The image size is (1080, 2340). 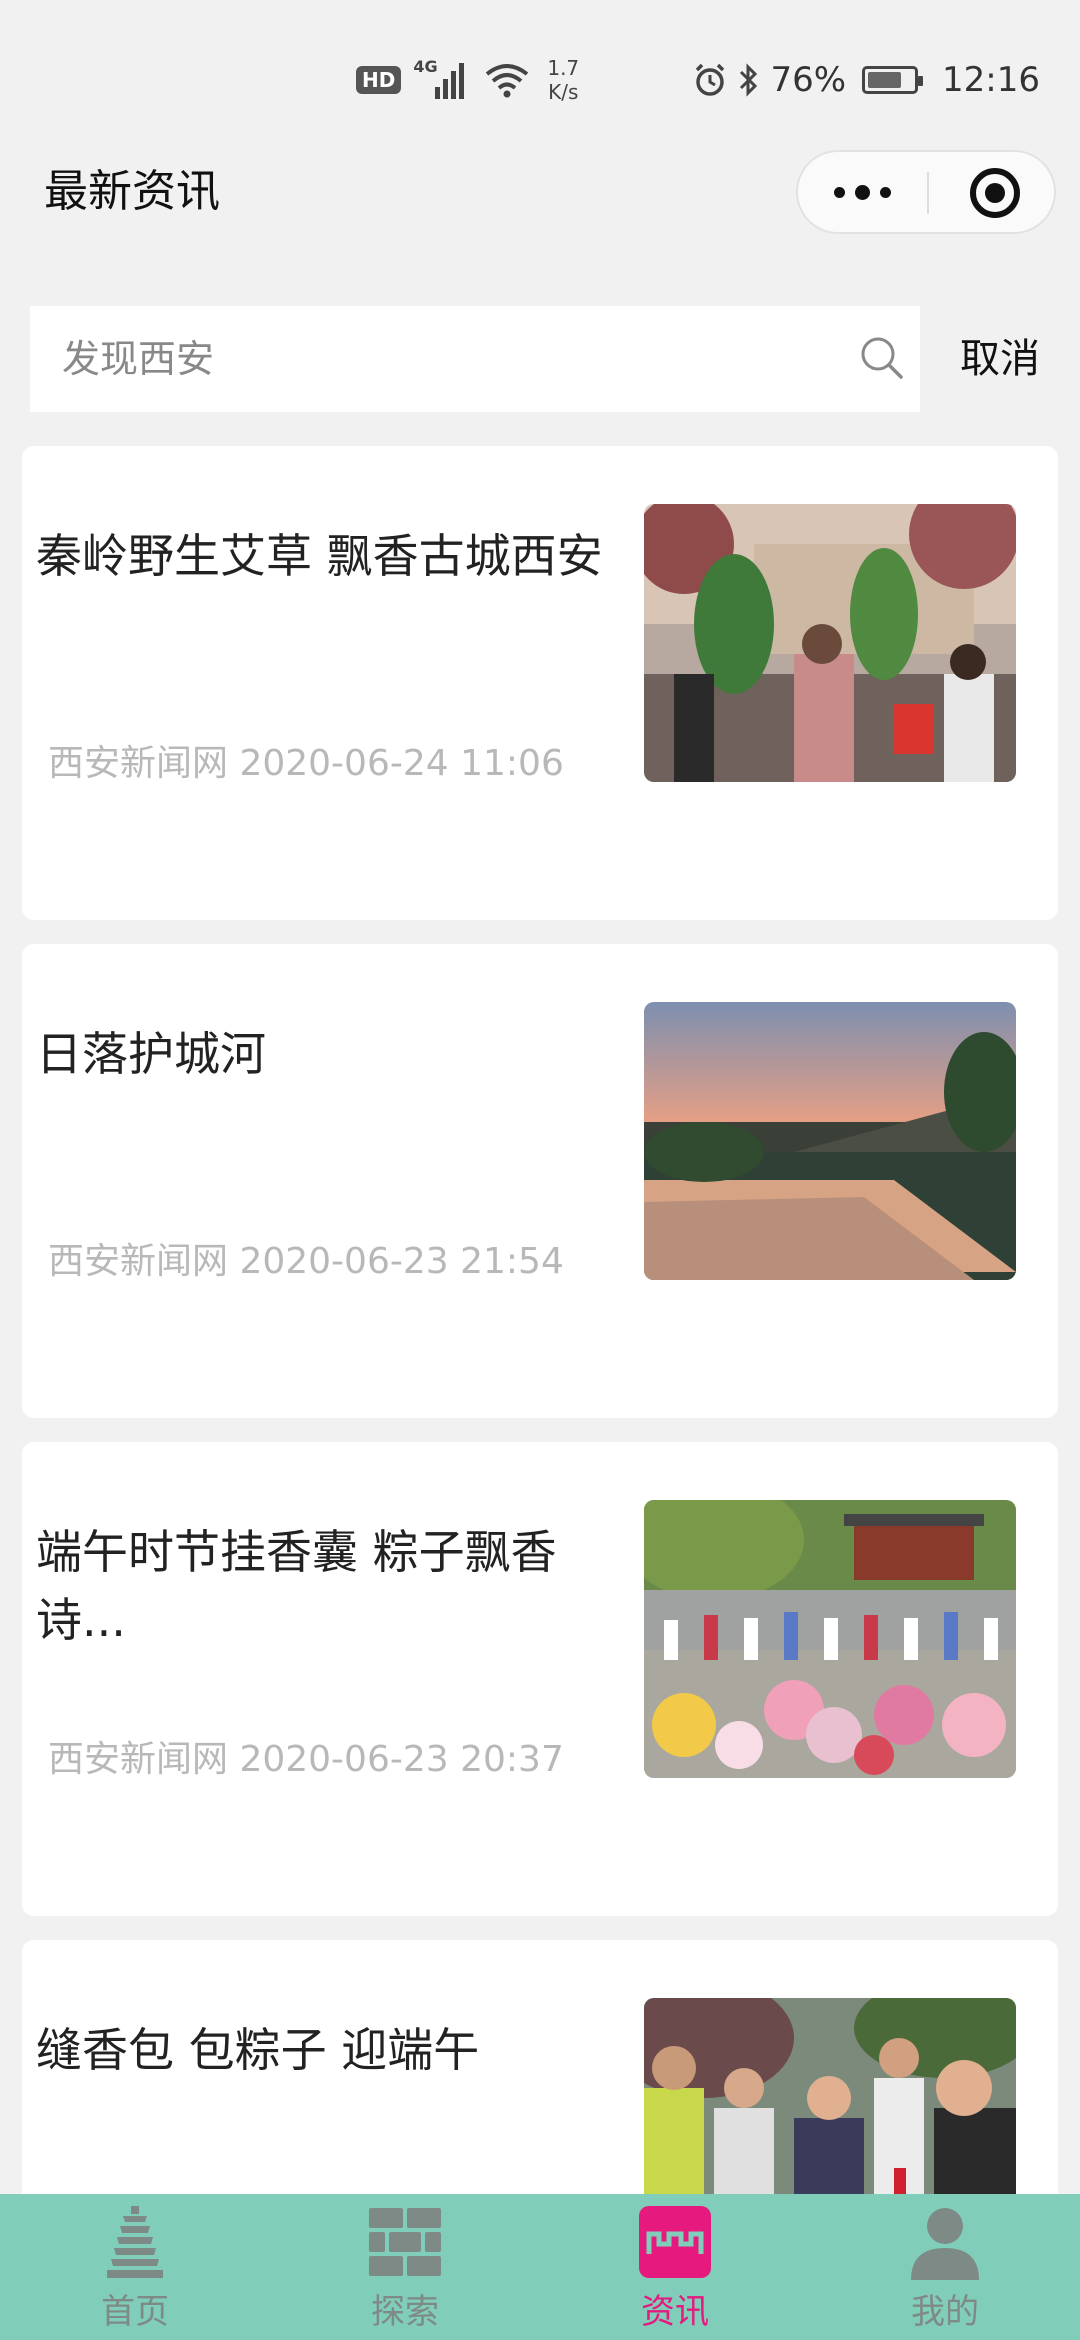 I want to click on net-speed-unit: K/s, so click(x=563, y=92).